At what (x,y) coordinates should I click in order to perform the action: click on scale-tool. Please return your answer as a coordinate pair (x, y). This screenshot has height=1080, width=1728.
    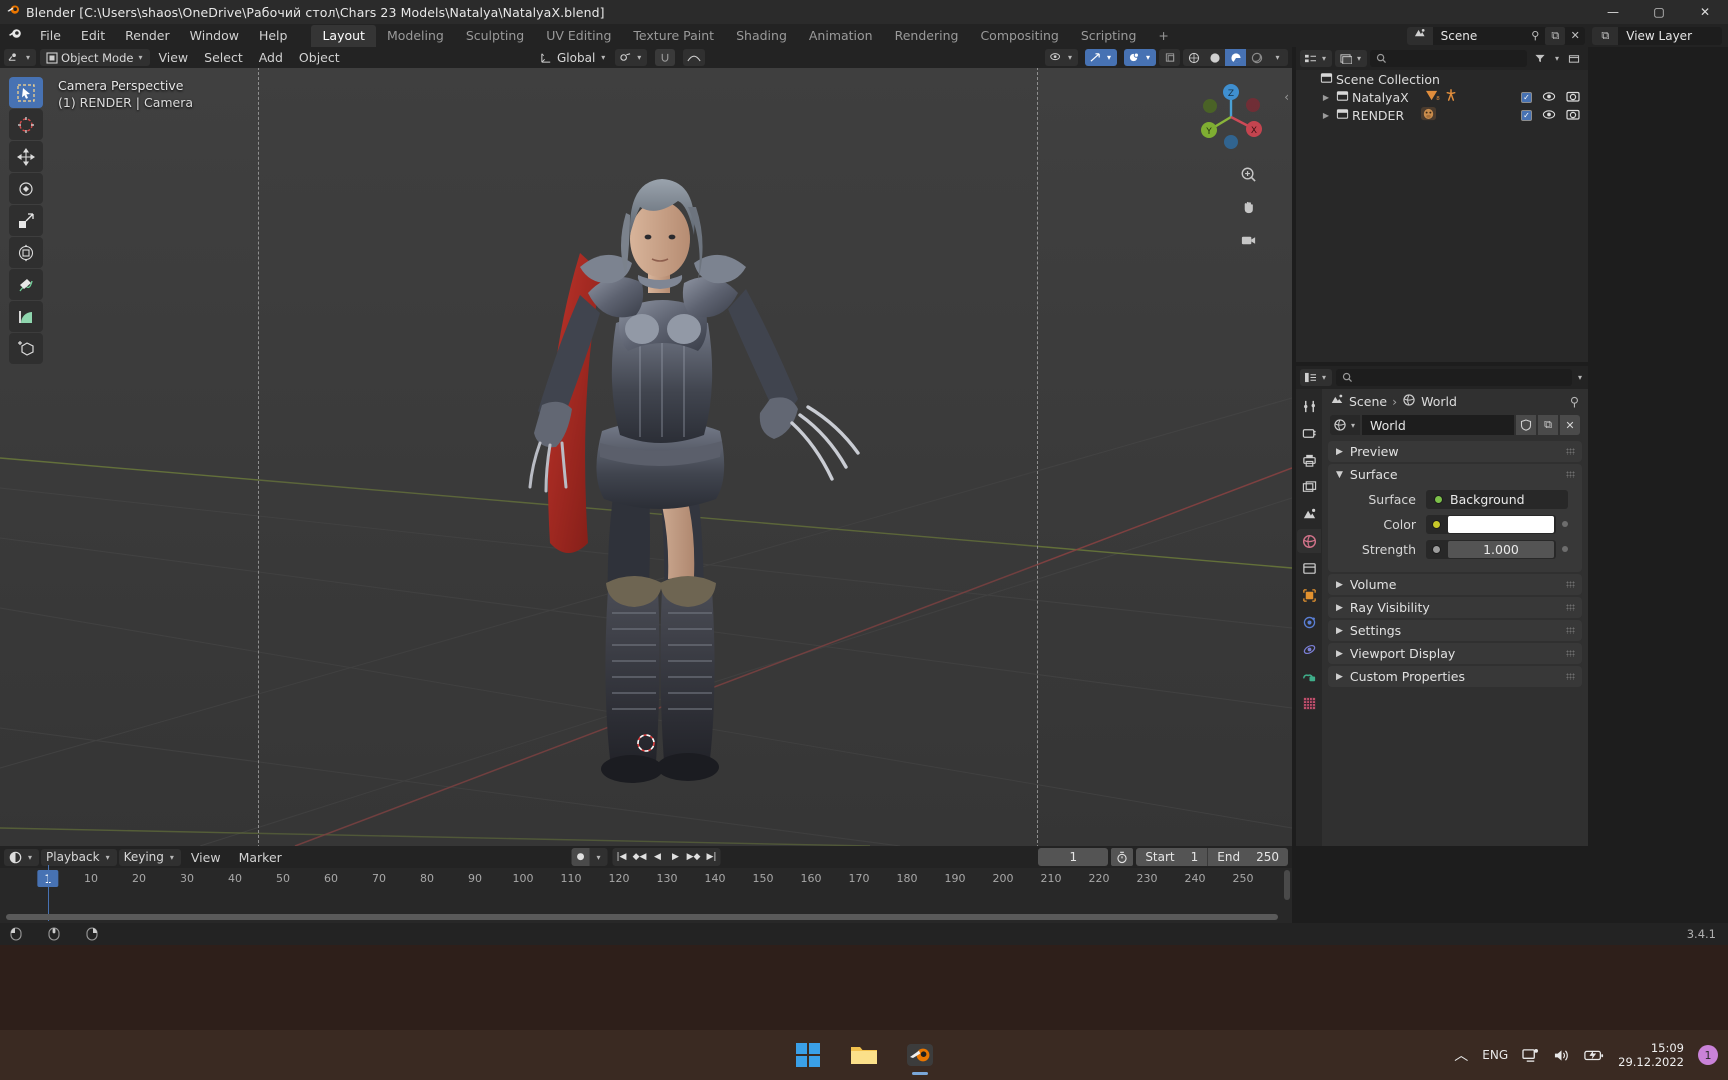
    Looking at the image, I should click on (26, 220).